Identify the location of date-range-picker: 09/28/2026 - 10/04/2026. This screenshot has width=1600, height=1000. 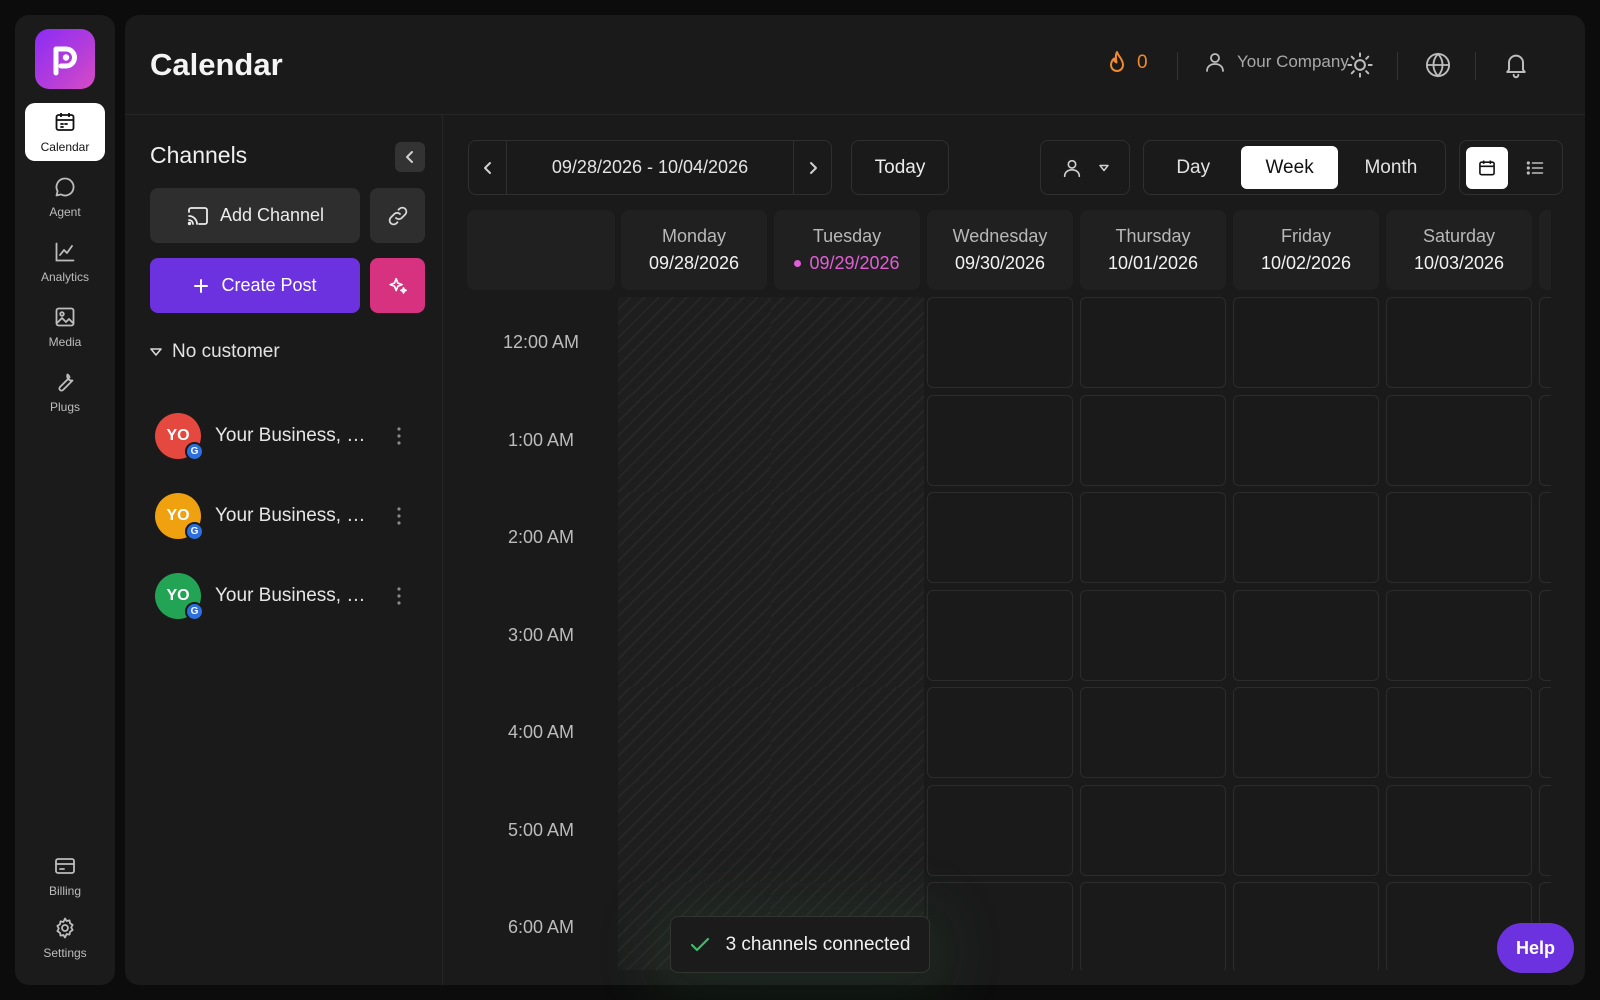
(650, 167).